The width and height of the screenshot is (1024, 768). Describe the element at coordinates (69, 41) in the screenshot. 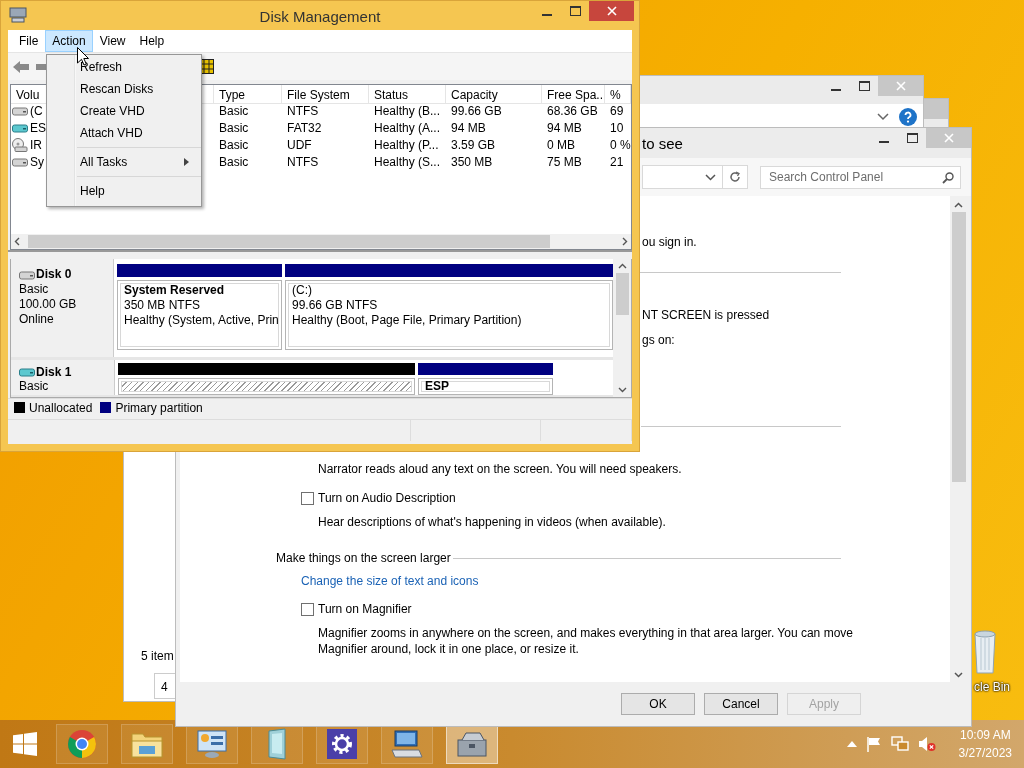

I see `menu-item: Action` at that location.